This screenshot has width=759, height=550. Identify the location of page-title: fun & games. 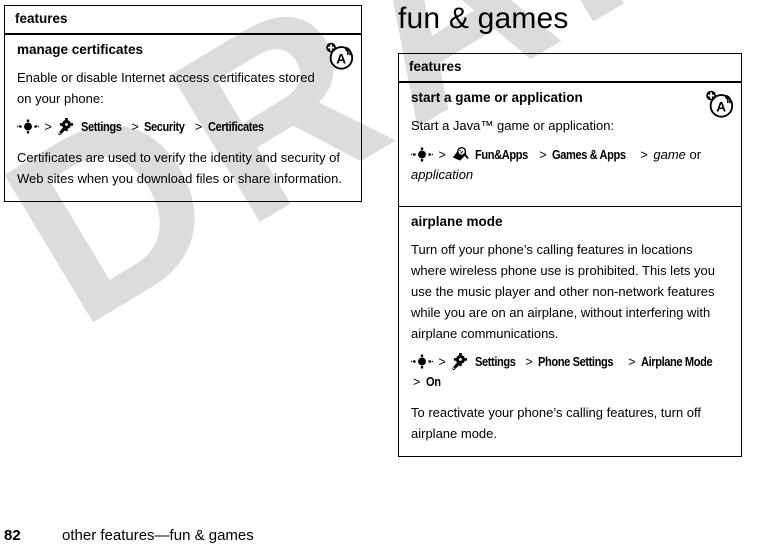
(483, 18).